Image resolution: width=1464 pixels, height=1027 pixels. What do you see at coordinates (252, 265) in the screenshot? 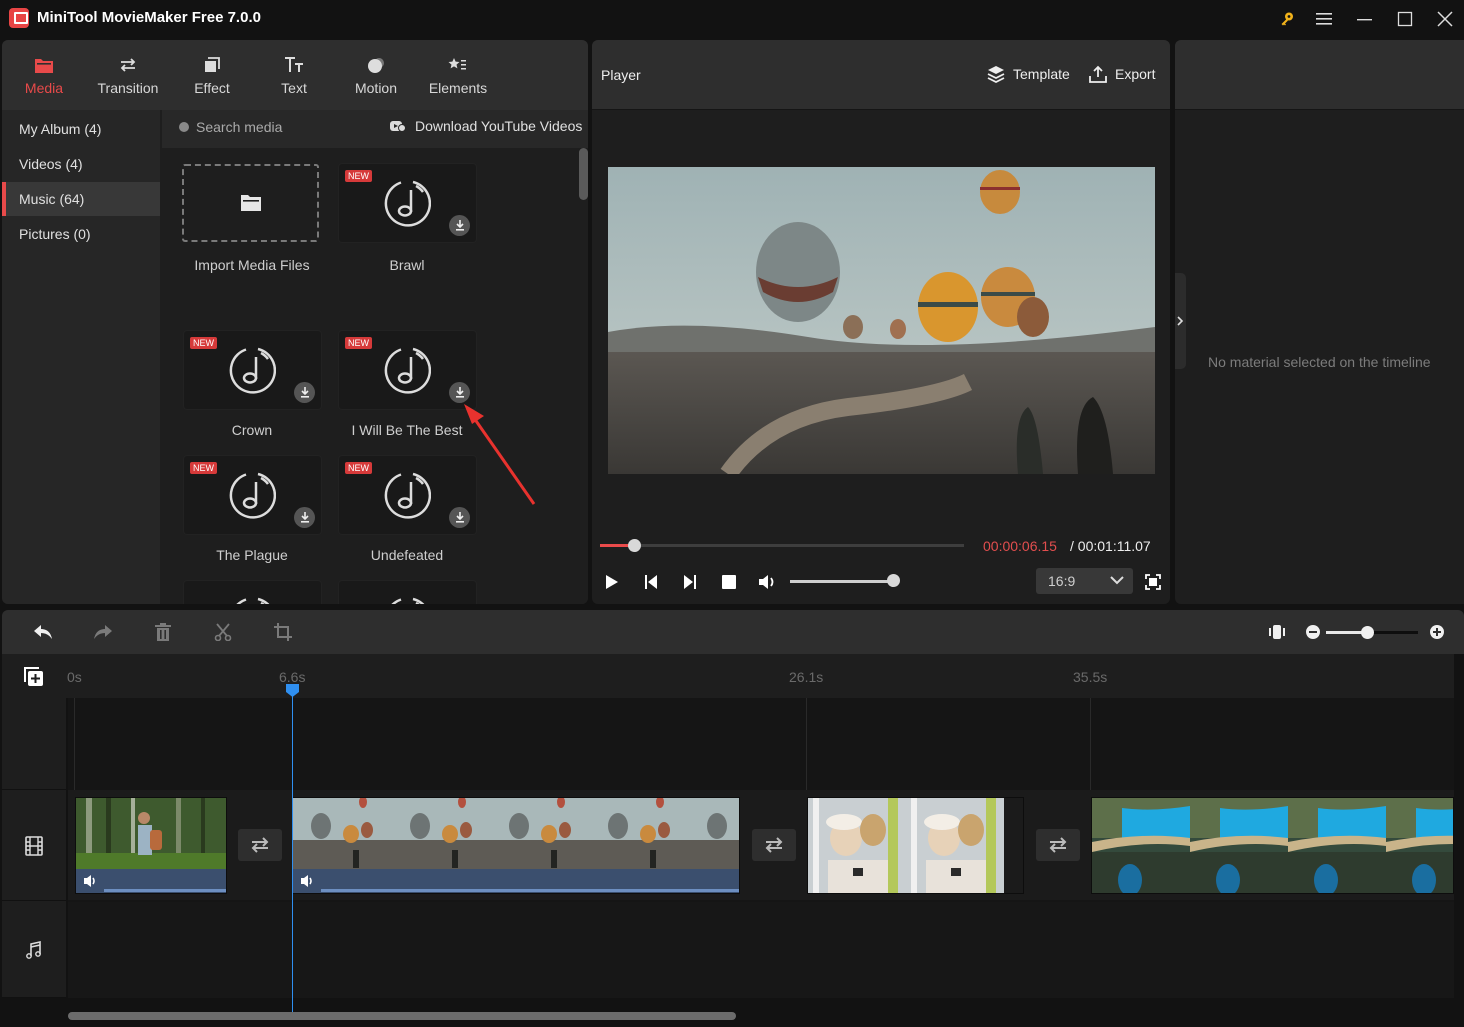
I see `import-media-label: Import Media Files` at bounding box center [252, 265].